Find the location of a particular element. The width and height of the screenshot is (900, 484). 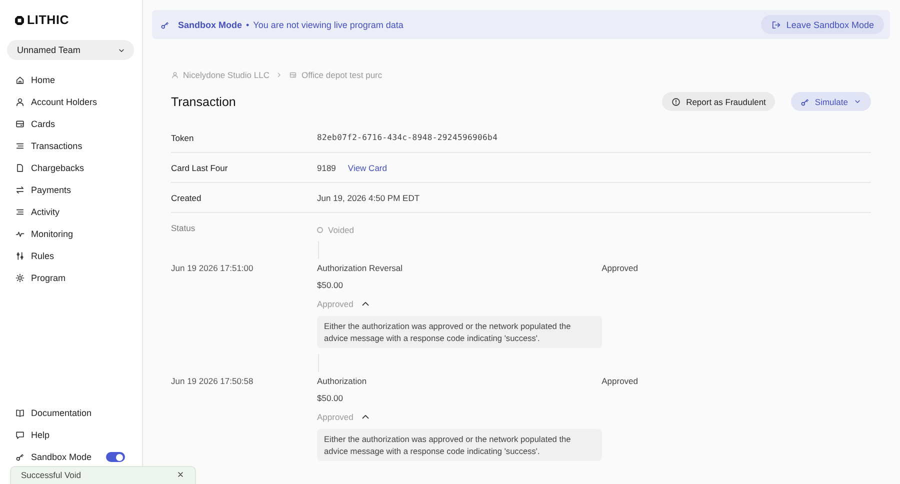

status-ring-icon is located at coordinates (320, 230).